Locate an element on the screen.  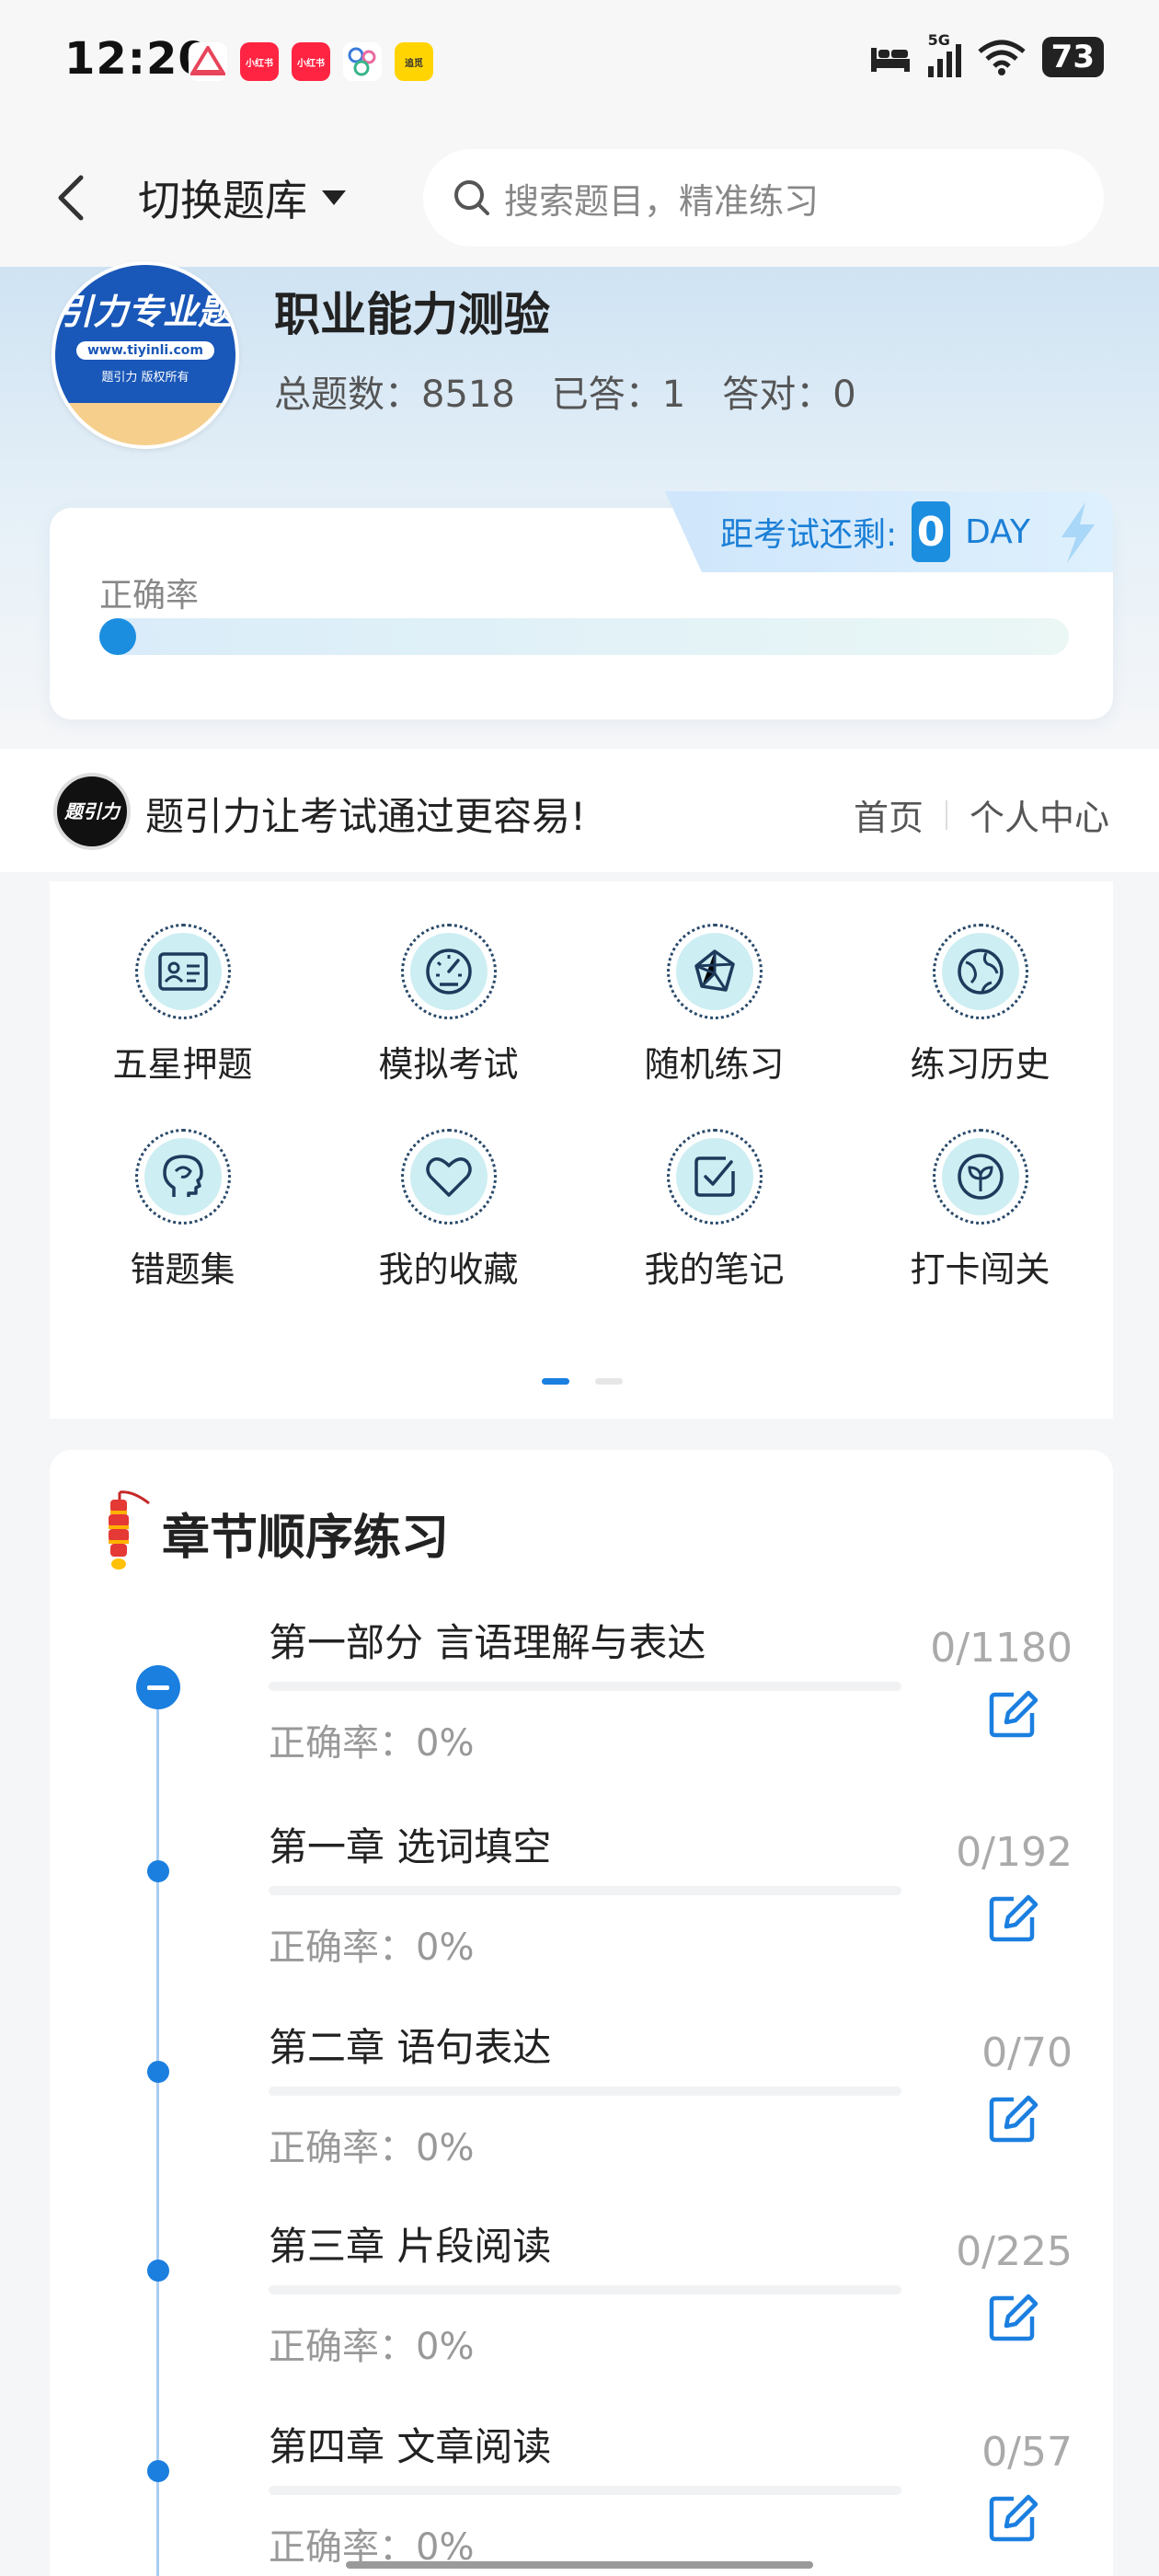
chevron-left-icon is located at coordinates (71, 198).